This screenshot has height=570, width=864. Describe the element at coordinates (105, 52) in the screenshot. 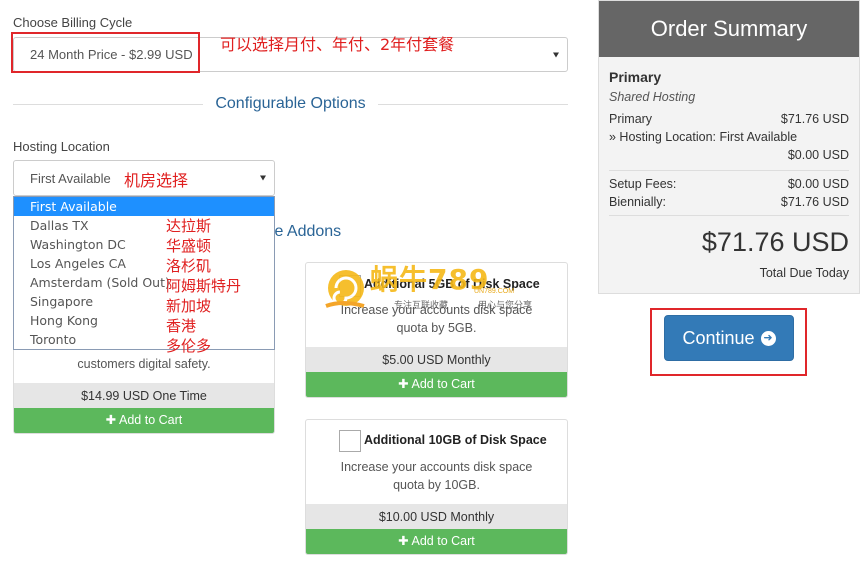

I see `billing-highlight-box` at that location.